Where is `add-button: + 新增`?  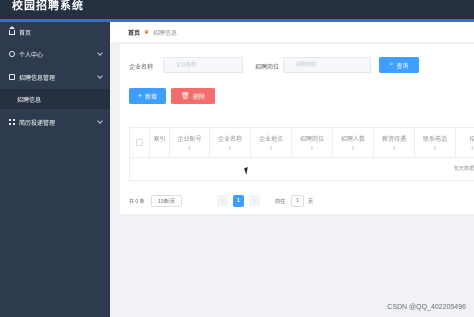 add-button: + 新增 is located at coordinates (147, 96).